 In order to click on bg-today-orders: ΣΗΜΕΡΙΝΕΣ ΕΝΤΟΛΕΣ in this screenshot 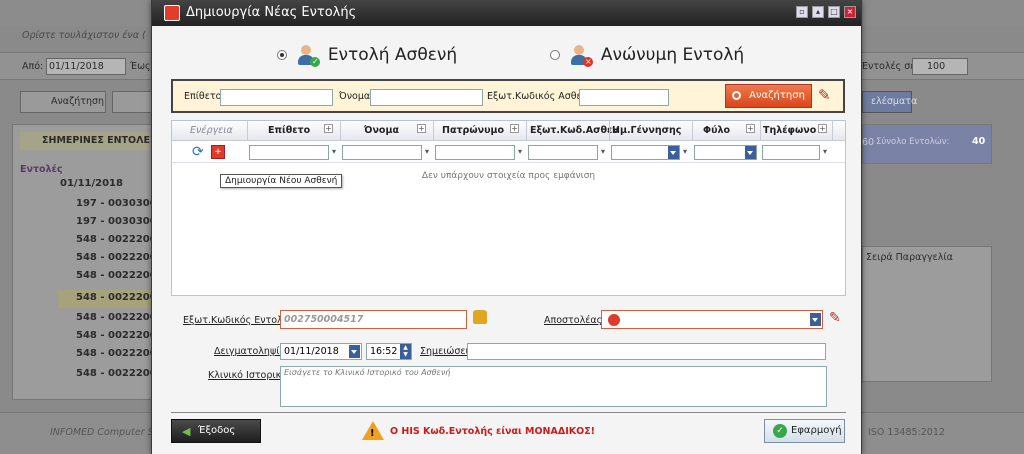, I will do `click(88, 141)`.